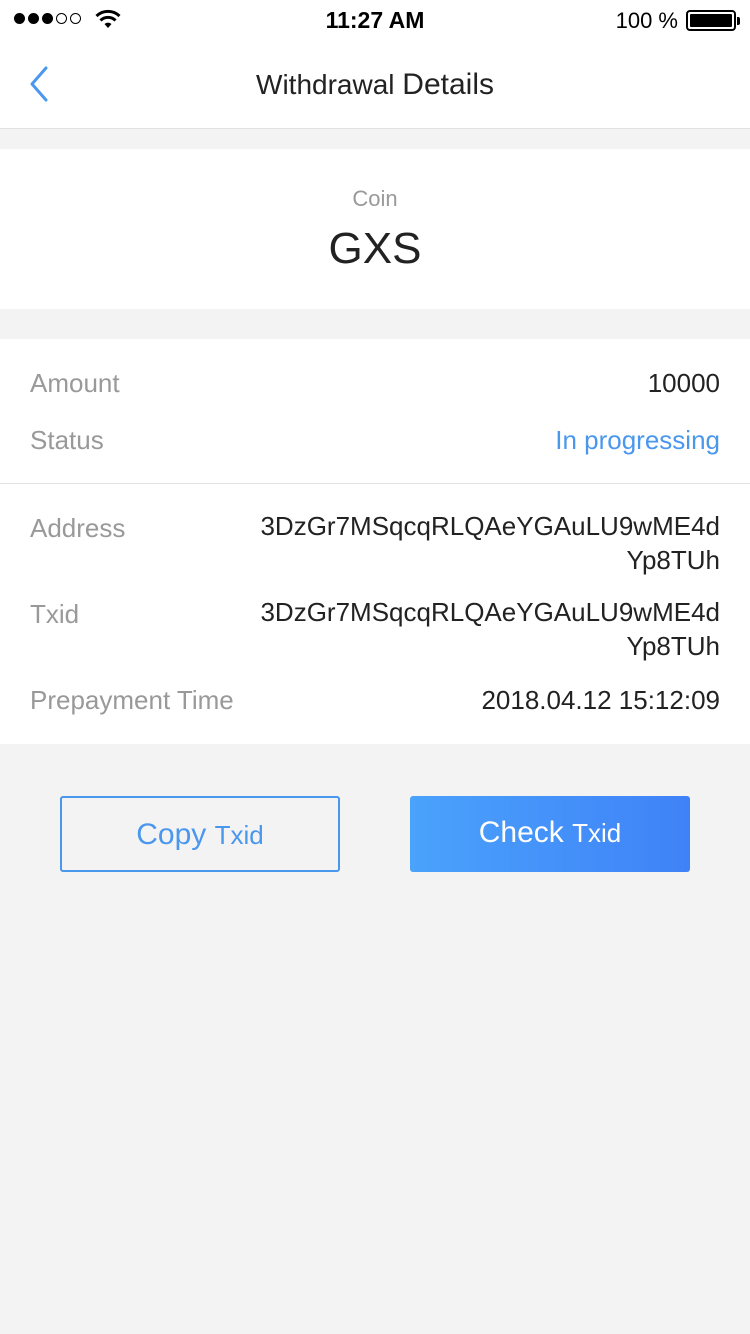  What do you see at coordinates (713, 20) in the screenshot?
I see `battery-icon` at bounding box center [713, 20].